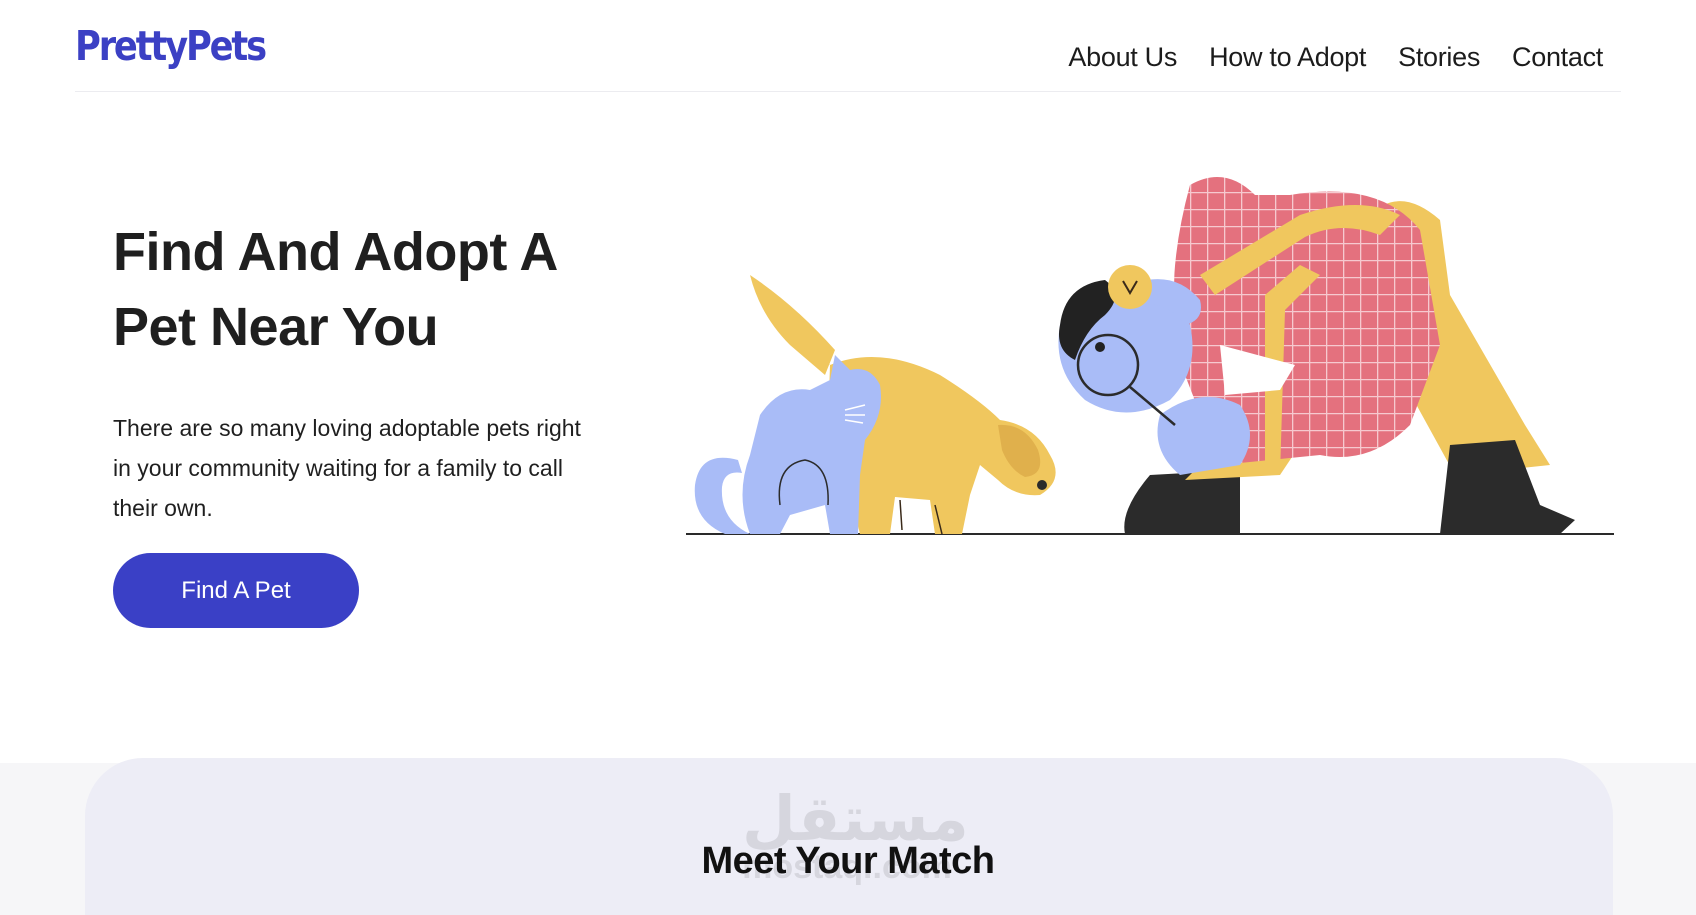 The width and height of the screenshot is (1696, 915). Describe the element at coordinates (787, 444) in the screenshot. I see `cat-figure` at that location.